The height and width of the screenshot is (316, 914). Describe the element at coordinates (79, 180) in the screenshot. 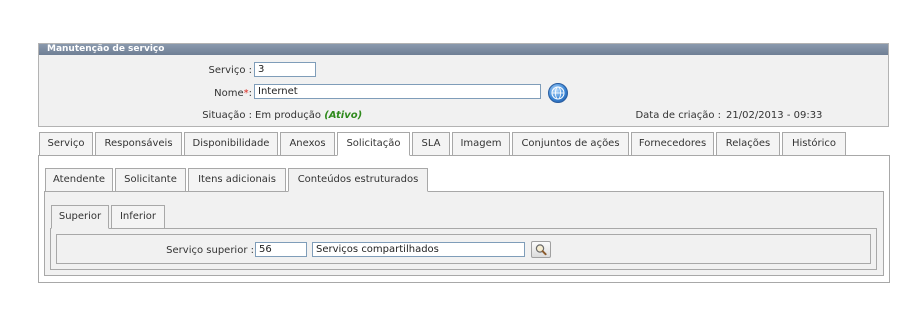

I see `tab-atendente: Atendente` at that location.